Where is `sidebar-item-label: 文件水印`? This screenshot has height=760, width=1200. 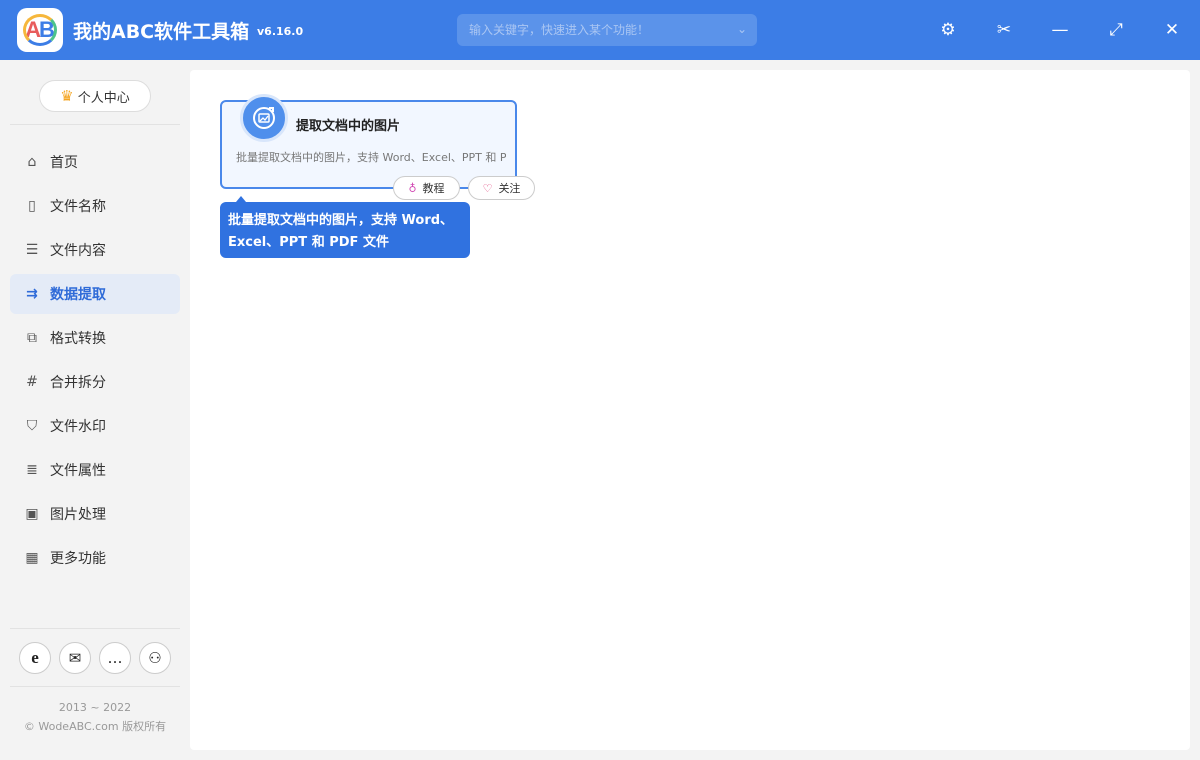
sidebar-item-label: 文件水印 is located at coordinates (78, 427).